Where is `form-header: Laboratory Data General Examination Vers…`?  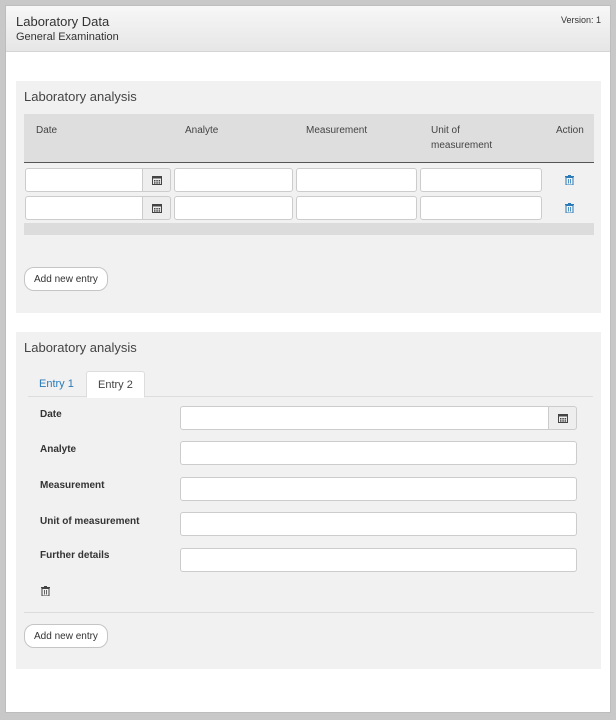
form-header: Laboratory Data General Examination Vers… is located at coordinates (308, 29).